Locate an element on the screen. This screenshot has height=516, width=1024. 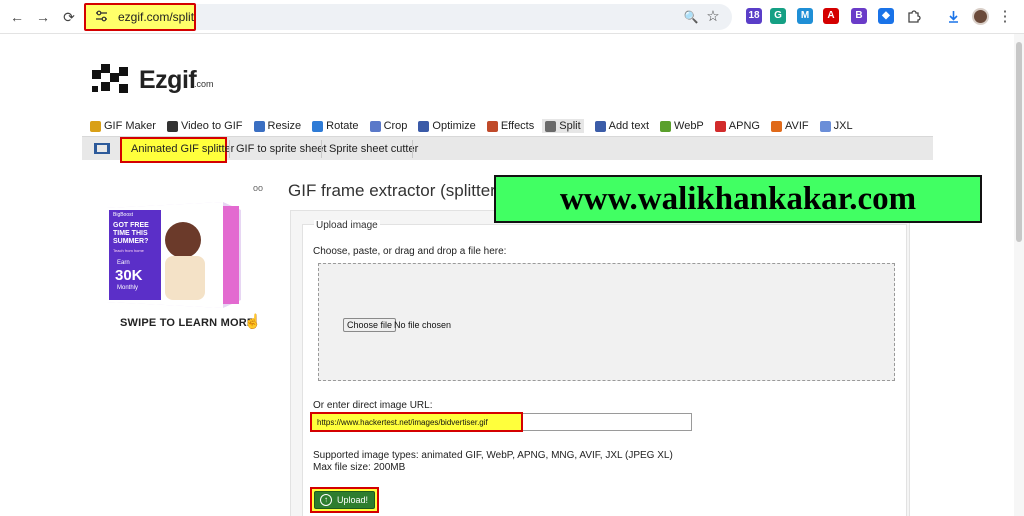
back-icon: ← is located at coordinates (17, 17).